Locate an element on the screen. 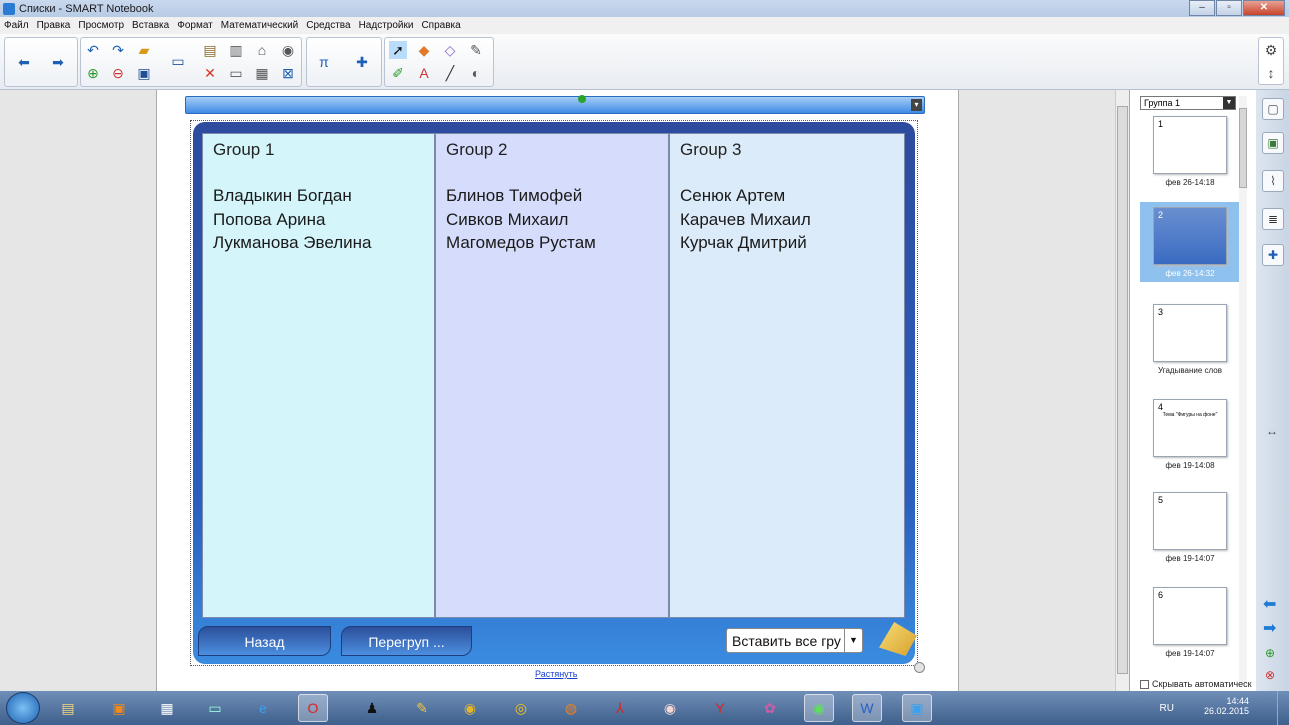 The height and width of the screenshot is (725, 1289). display-icon: ▭ is located at coordinates (178, 61).